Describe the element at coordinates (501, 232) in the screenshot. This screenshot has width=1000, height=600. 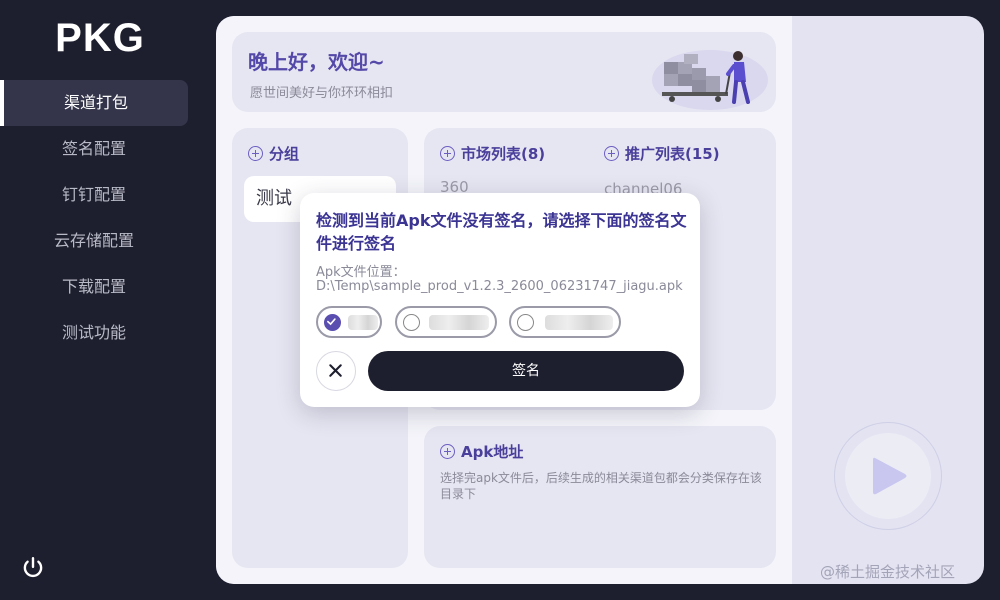
I see `dialog-title: 检测到当前Apk文件没有签名，请选择下面的签名文件进行签名` at that location.